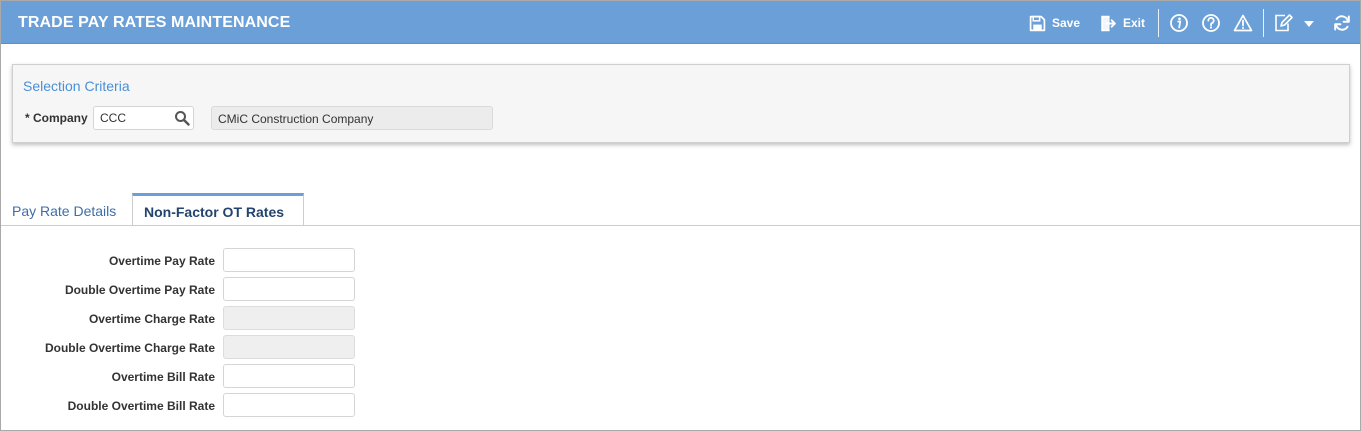  What do you see at coordinates (161, 261) in the screenshot?
I see `overtime-pay-rate-label: Overtime Pay Rate` at bounding box center [161, 261].